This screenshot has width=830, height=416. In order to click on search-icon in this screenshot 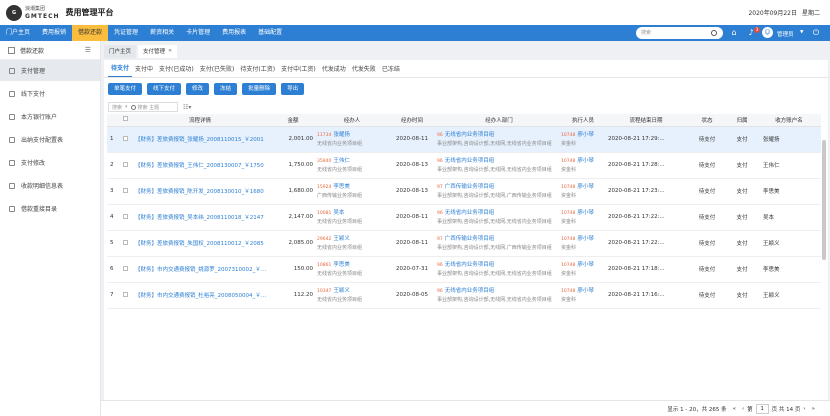, I will do `click(714, 33)`.